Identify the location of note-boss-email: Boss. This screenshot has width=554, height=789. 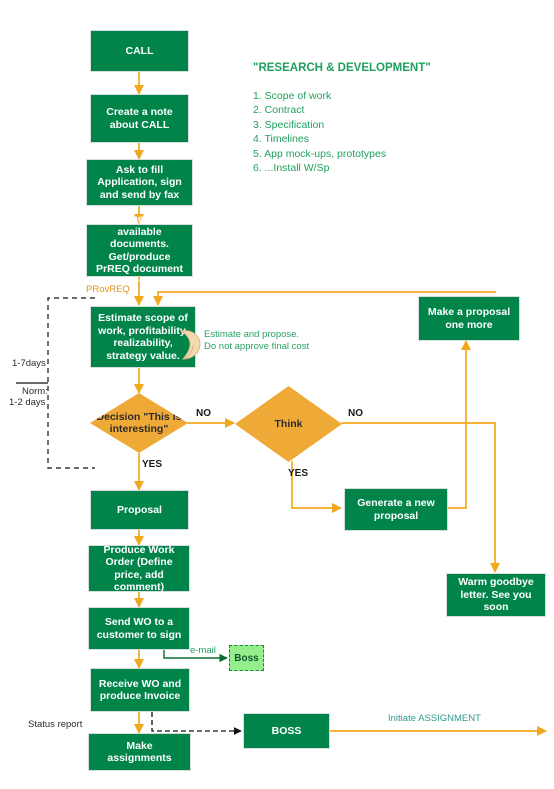
(246, 658).